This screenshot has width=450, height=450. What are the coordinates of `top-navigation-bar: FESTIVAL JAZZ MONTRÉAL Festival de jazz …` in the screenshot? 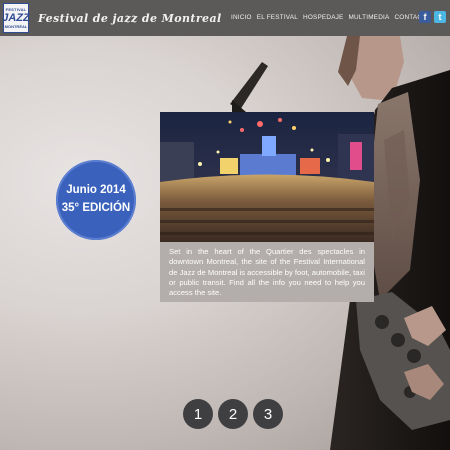 It's located at (225, 18).